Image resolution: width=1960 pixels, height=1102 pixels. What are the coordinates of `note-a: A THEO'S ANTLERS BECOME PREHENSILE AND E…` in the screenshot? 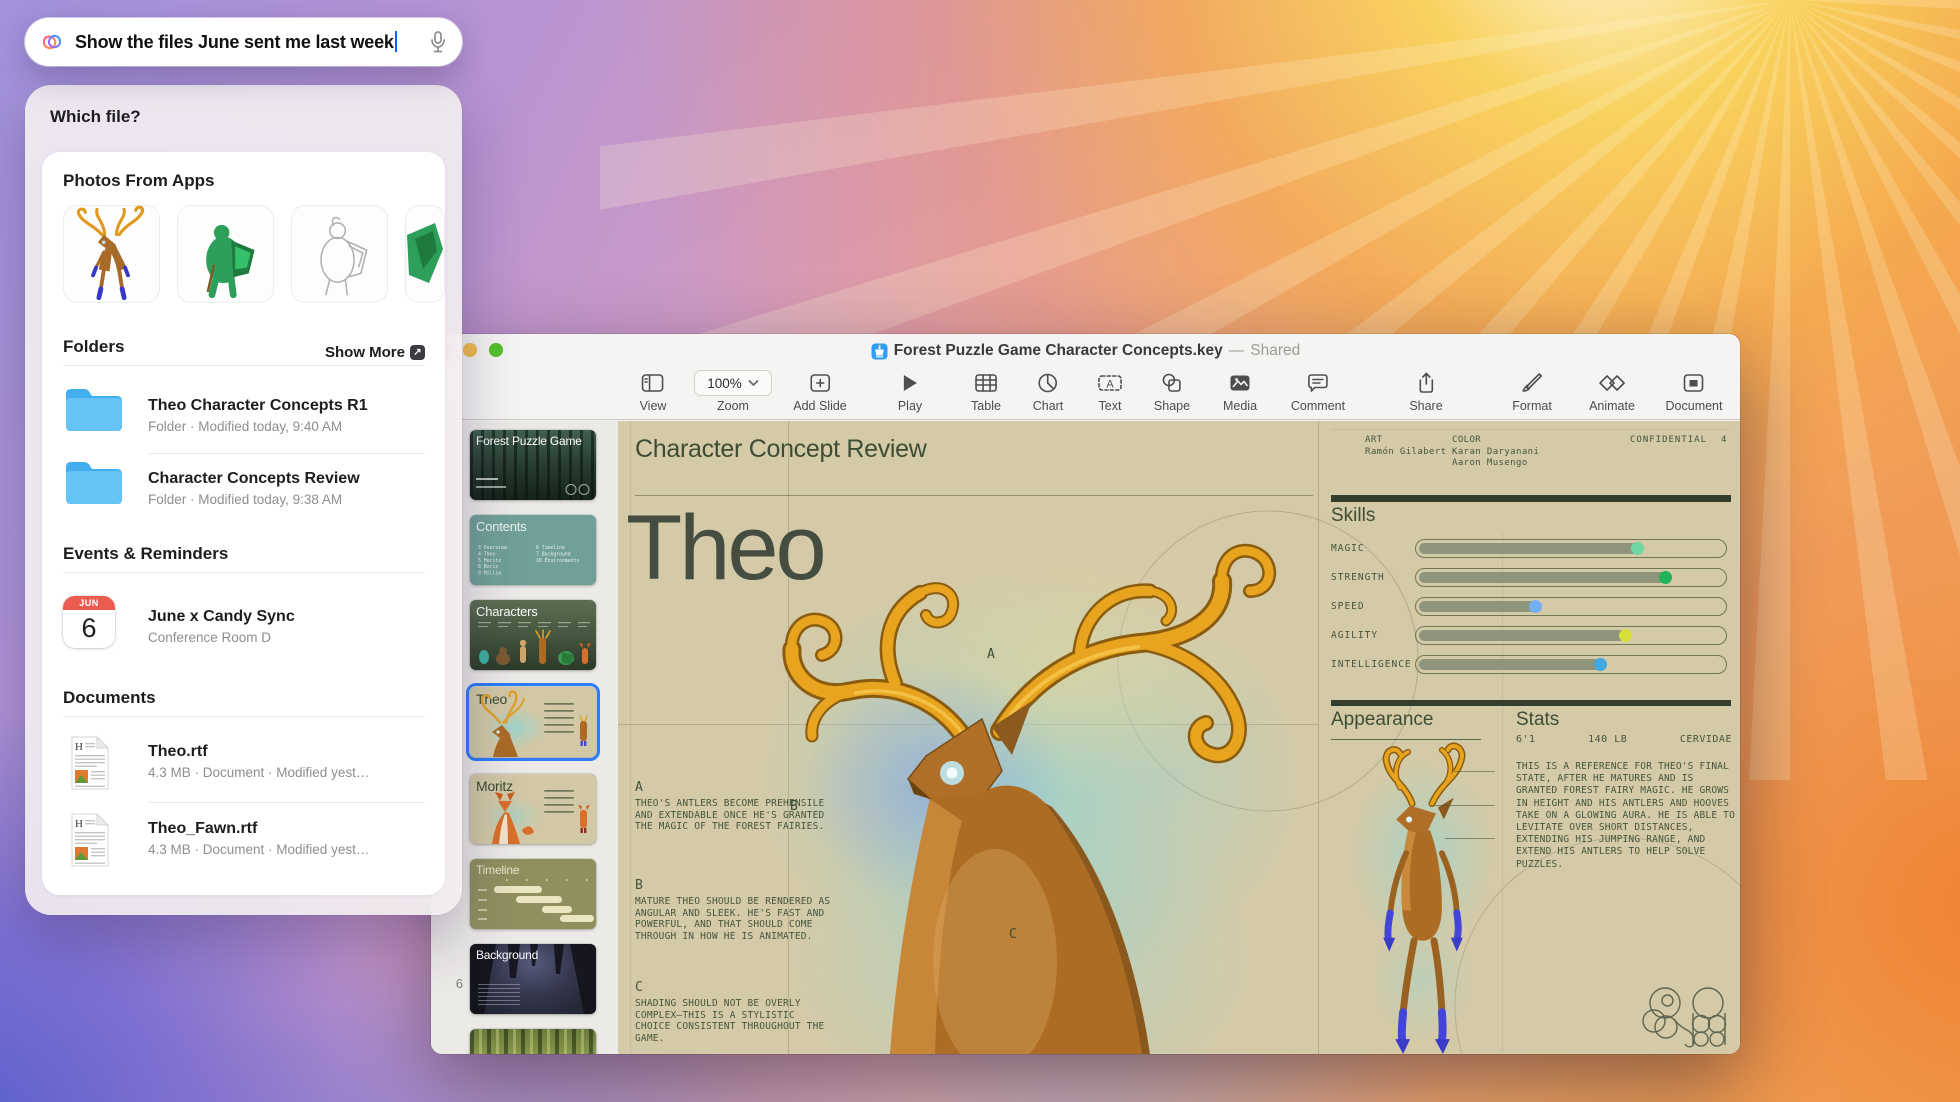 It's located at (733, 807).